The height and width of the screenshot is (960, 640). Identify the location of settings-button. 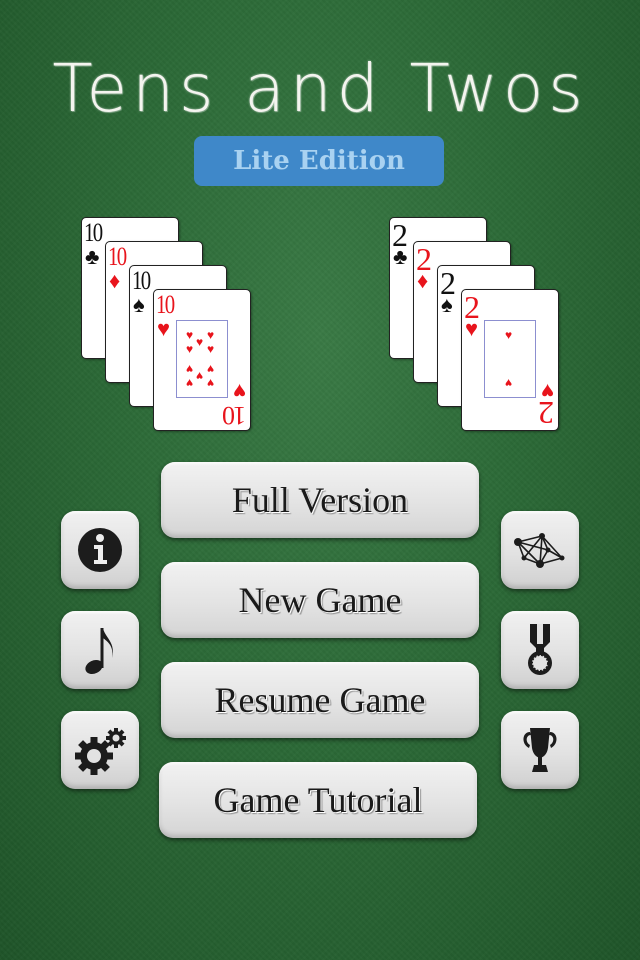
(100, 750).